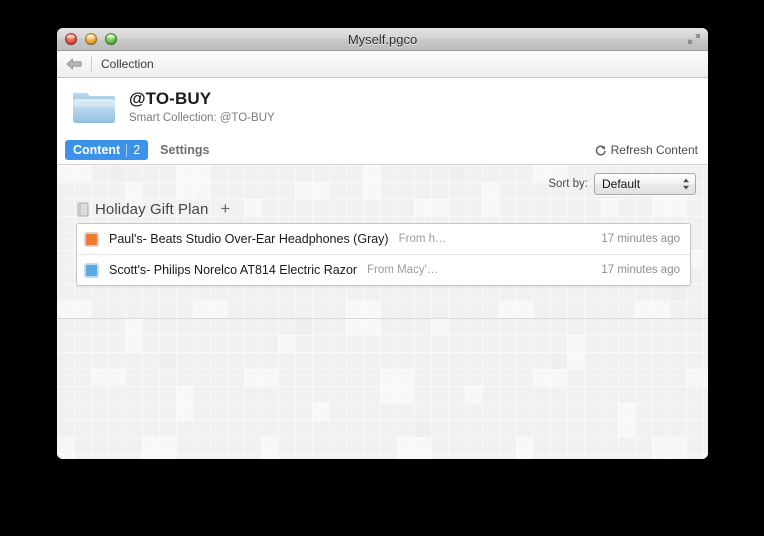  What do you see at coordinates (91, 64) in the screenshot?
I see `nav-divider` at bounding box center [91, 64].